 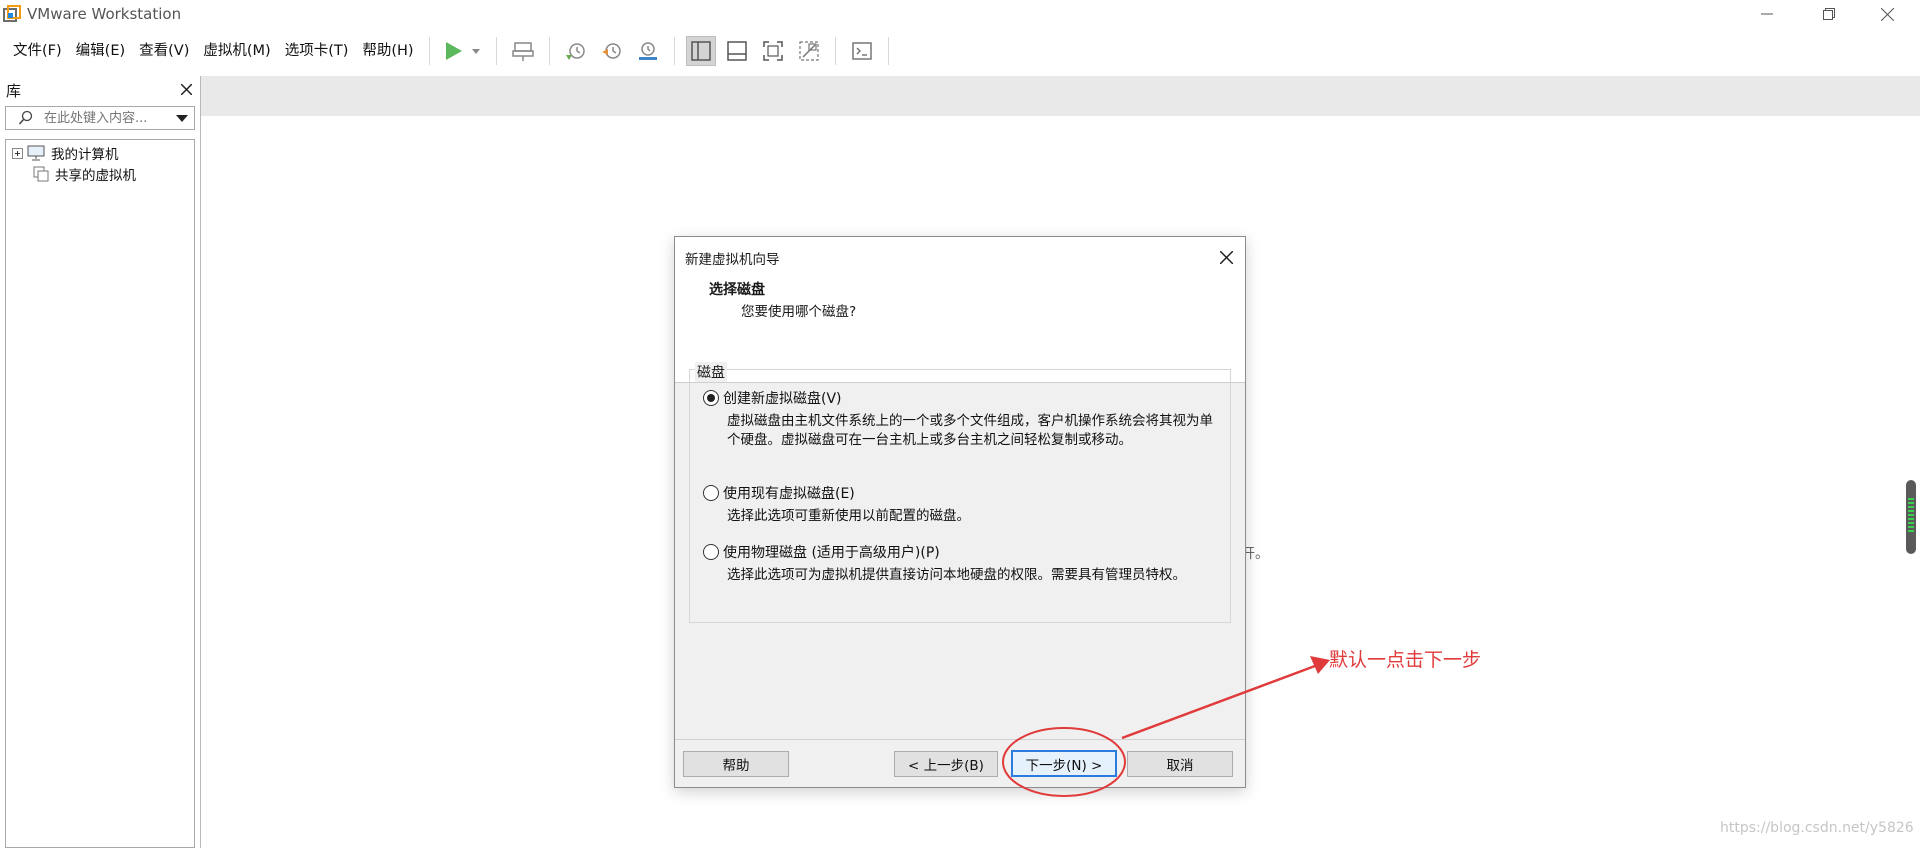 I want to click on snapshot-icon, so click(x=575, y=51).